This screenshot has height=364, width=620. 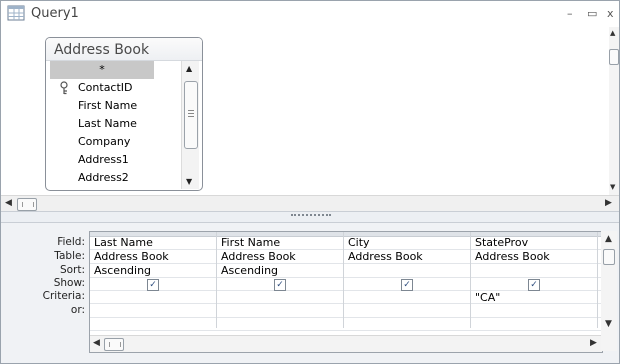 What do you see at coordinates (346, 343) in the screenshot?
I see `design-grid-horizontal-scrollbar: ◀ ▶` at bounding box center [346, 343].